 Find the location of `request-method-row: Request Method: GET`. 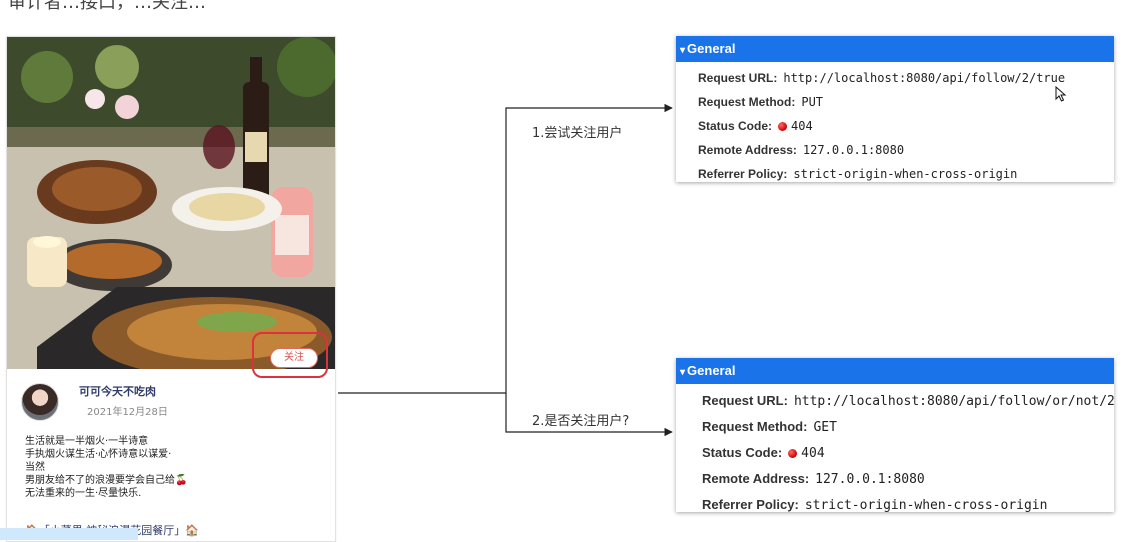

request-method-row: Request Method: GET is located at coordinates (908, 427).